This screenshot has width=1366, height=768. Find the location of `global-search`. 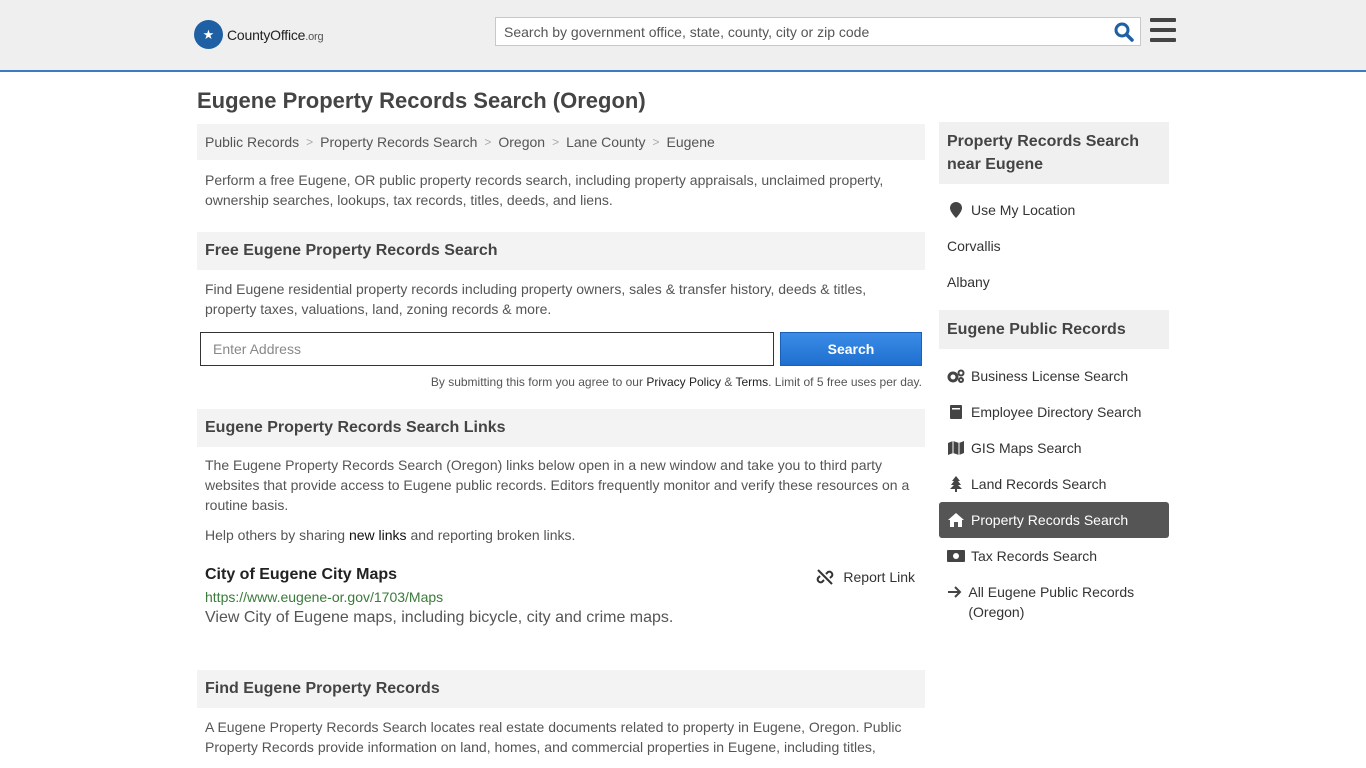

global-search is located at coordinates (818, 31).